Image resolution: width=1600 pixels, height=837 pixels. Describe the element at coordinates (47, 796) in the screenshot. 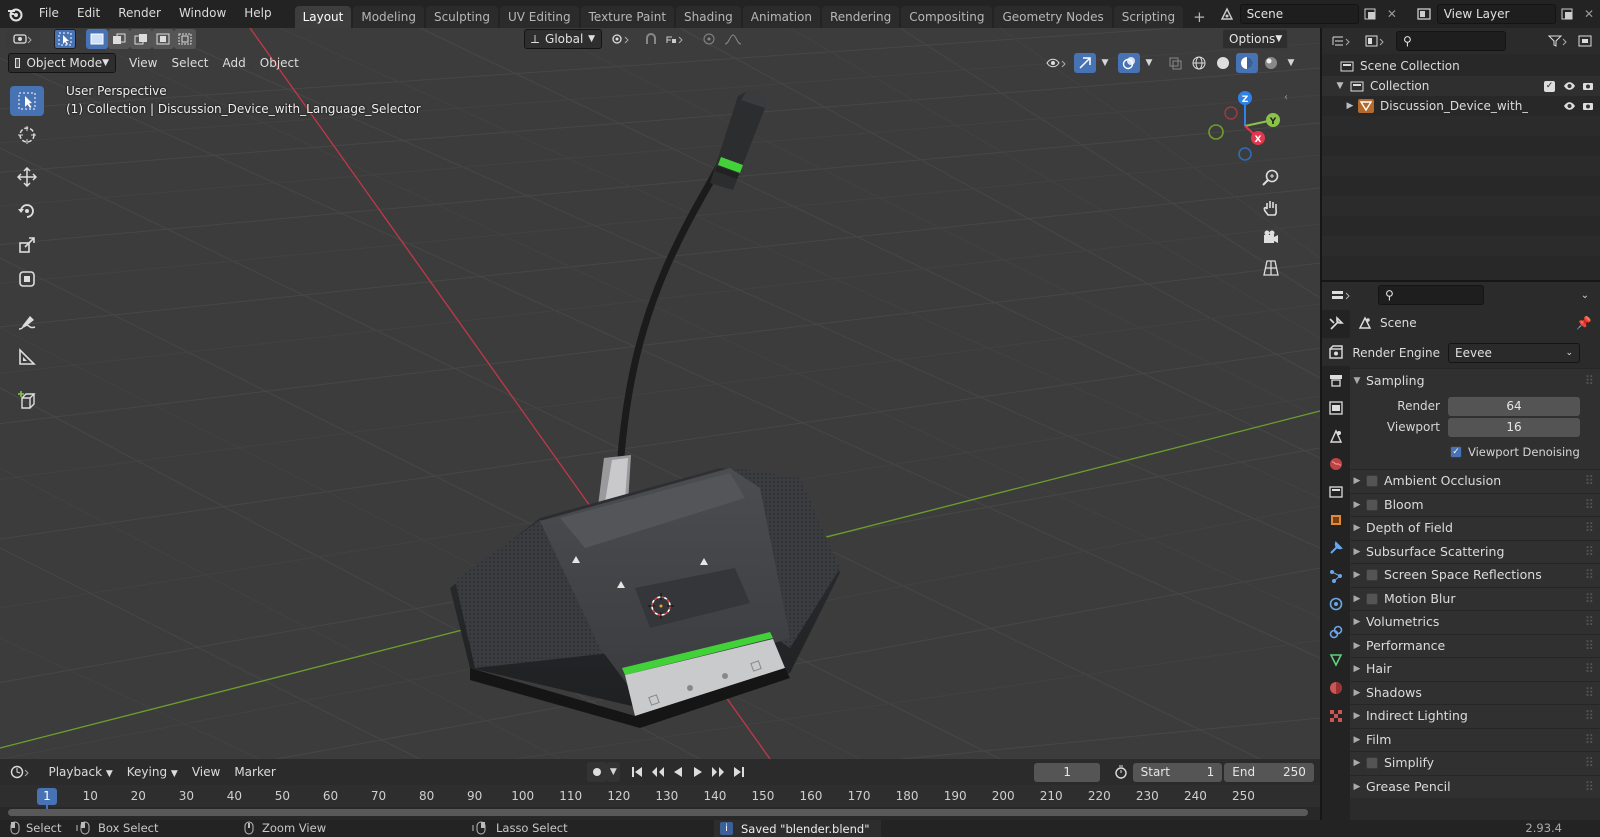

I see `current-frame-indicator: 1` at that location.